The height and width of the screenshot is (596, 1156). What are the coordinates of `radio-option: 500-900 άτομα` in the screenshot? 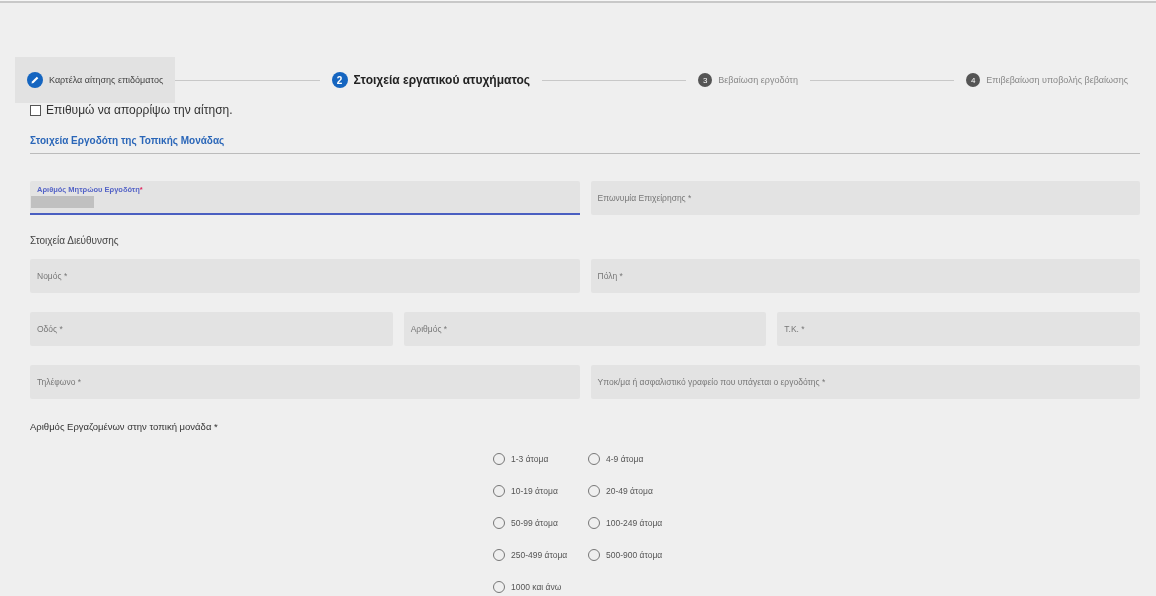 It's located at (625, 555).